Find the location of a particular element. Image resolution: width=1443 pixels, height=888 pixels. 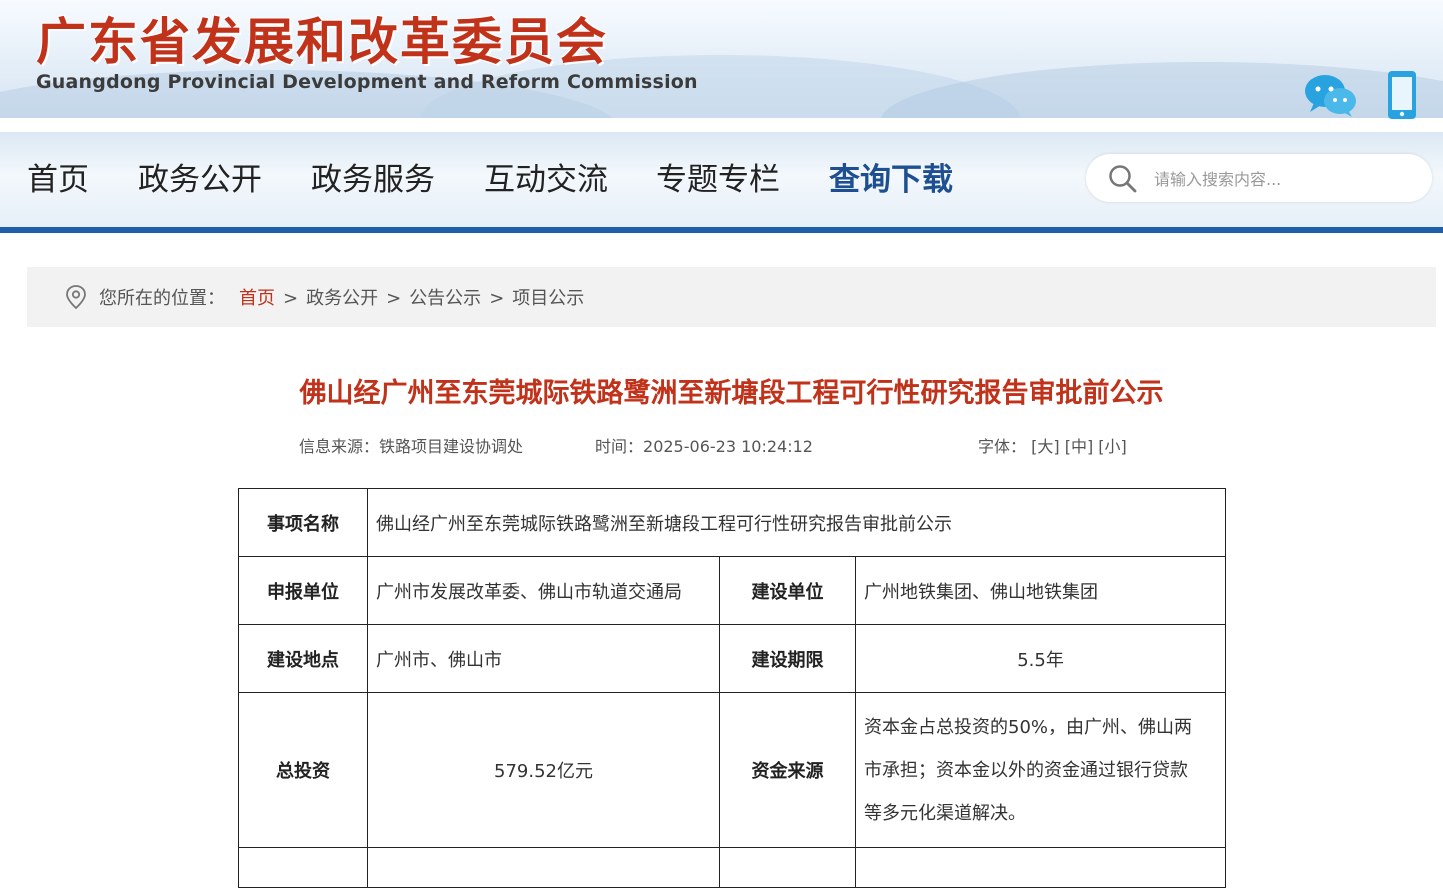

font-size-small: [小] is located at coordinates (1112, 446).